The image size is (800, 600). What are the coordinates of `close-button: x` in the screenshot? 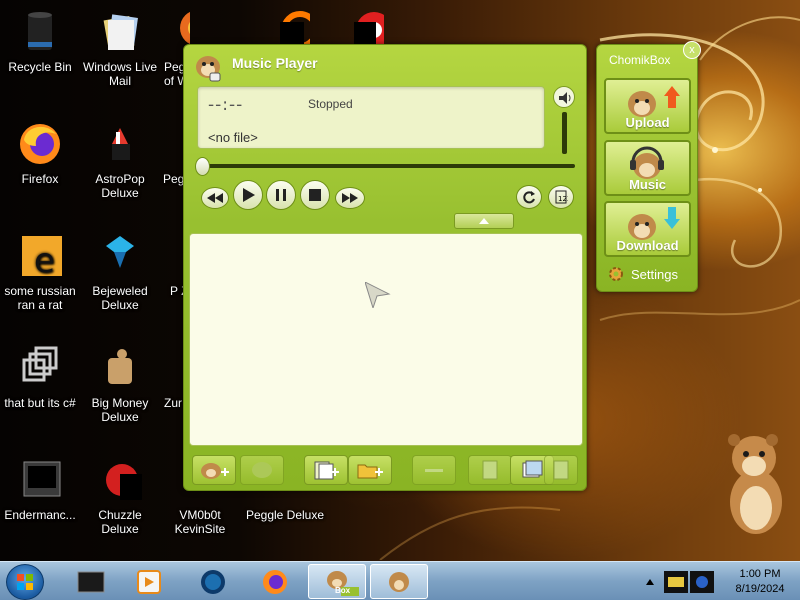 It's located at (692, 50).